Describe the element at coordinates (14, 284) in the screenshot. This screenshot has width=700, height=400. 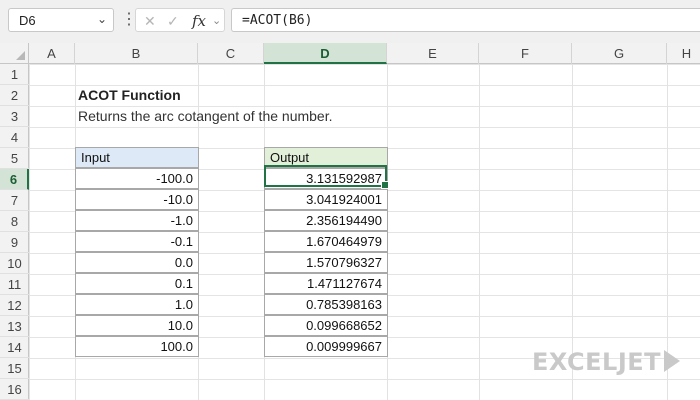
I see `row-header-11: 11` at that location.